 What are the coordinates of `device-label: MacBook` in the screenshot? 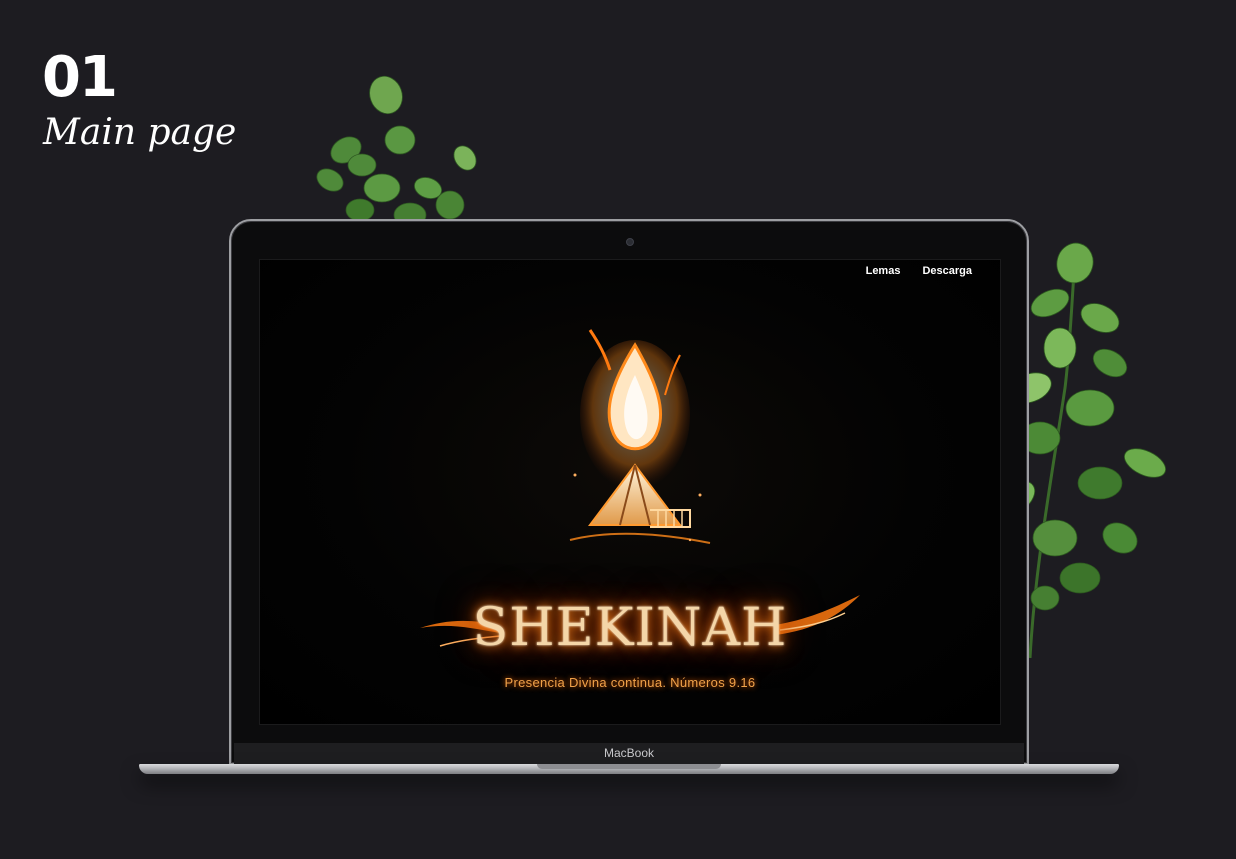 It's located at (629, 753).